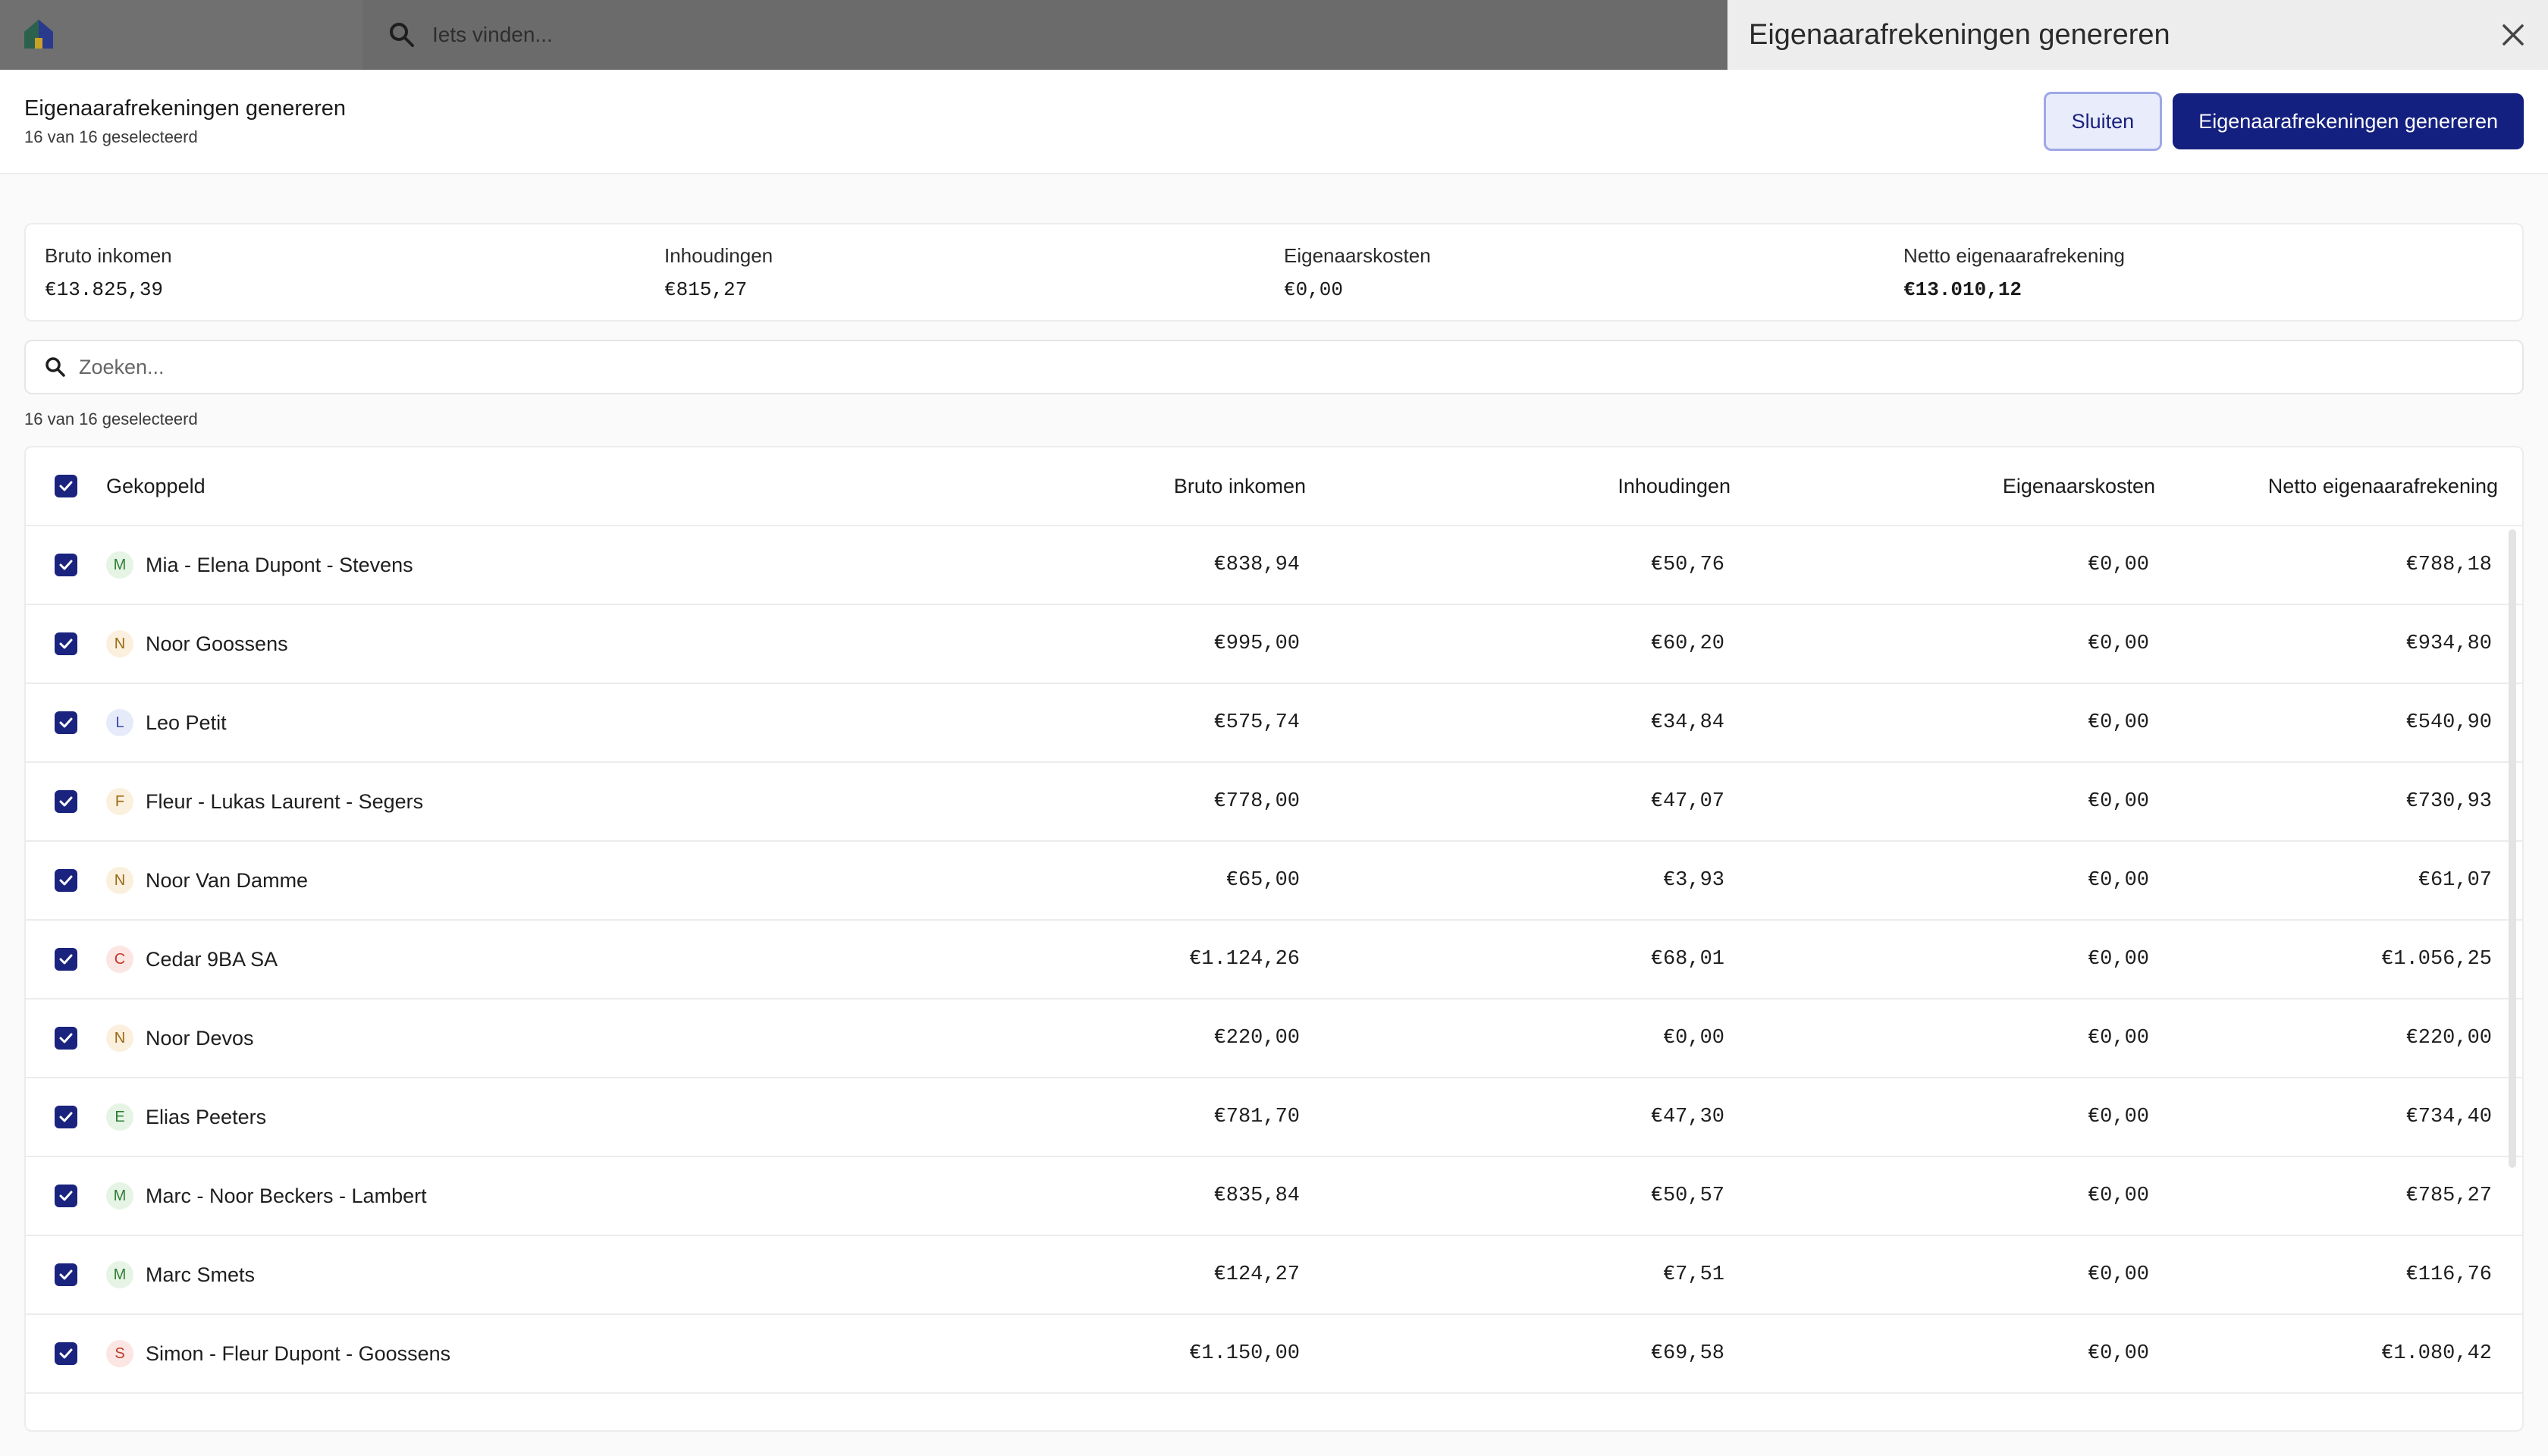  Describe the element at coordinates (119, 643) in the screenshot. I see `avatar: N` at that location.